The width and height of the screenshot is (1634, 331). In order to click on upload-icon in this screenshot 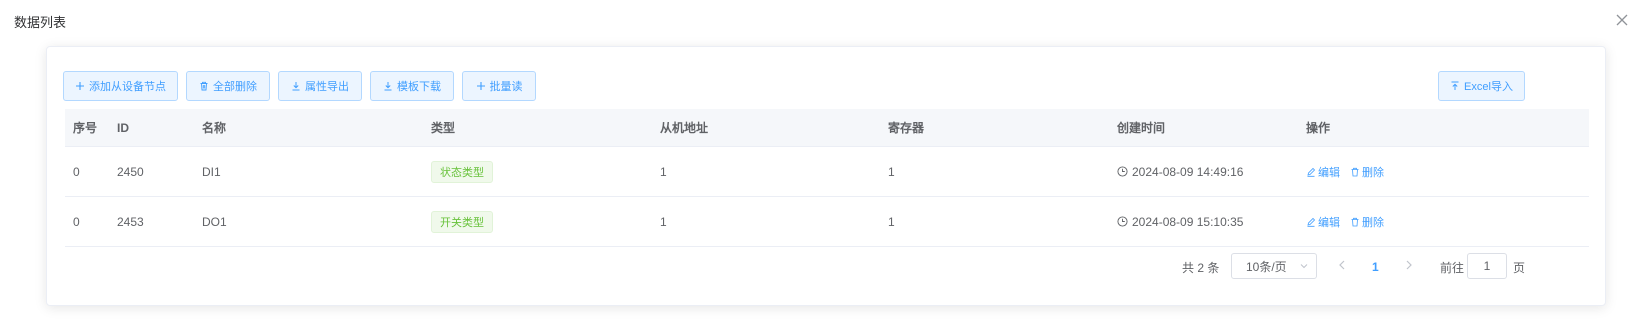, I will do `click(1455, 85)`.